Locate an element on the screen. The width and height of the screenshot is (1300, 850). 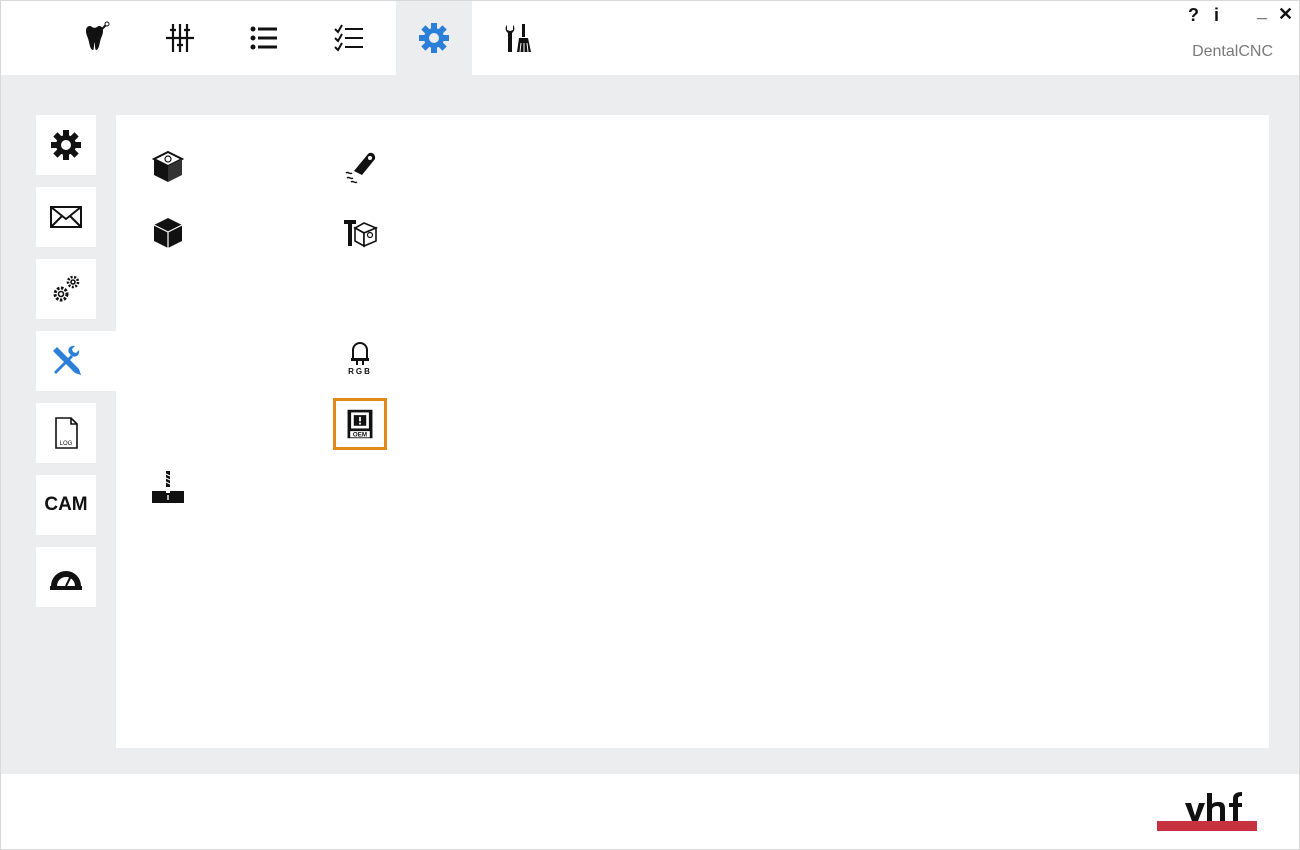
envelope-icon is located at coordinates (66, 217).